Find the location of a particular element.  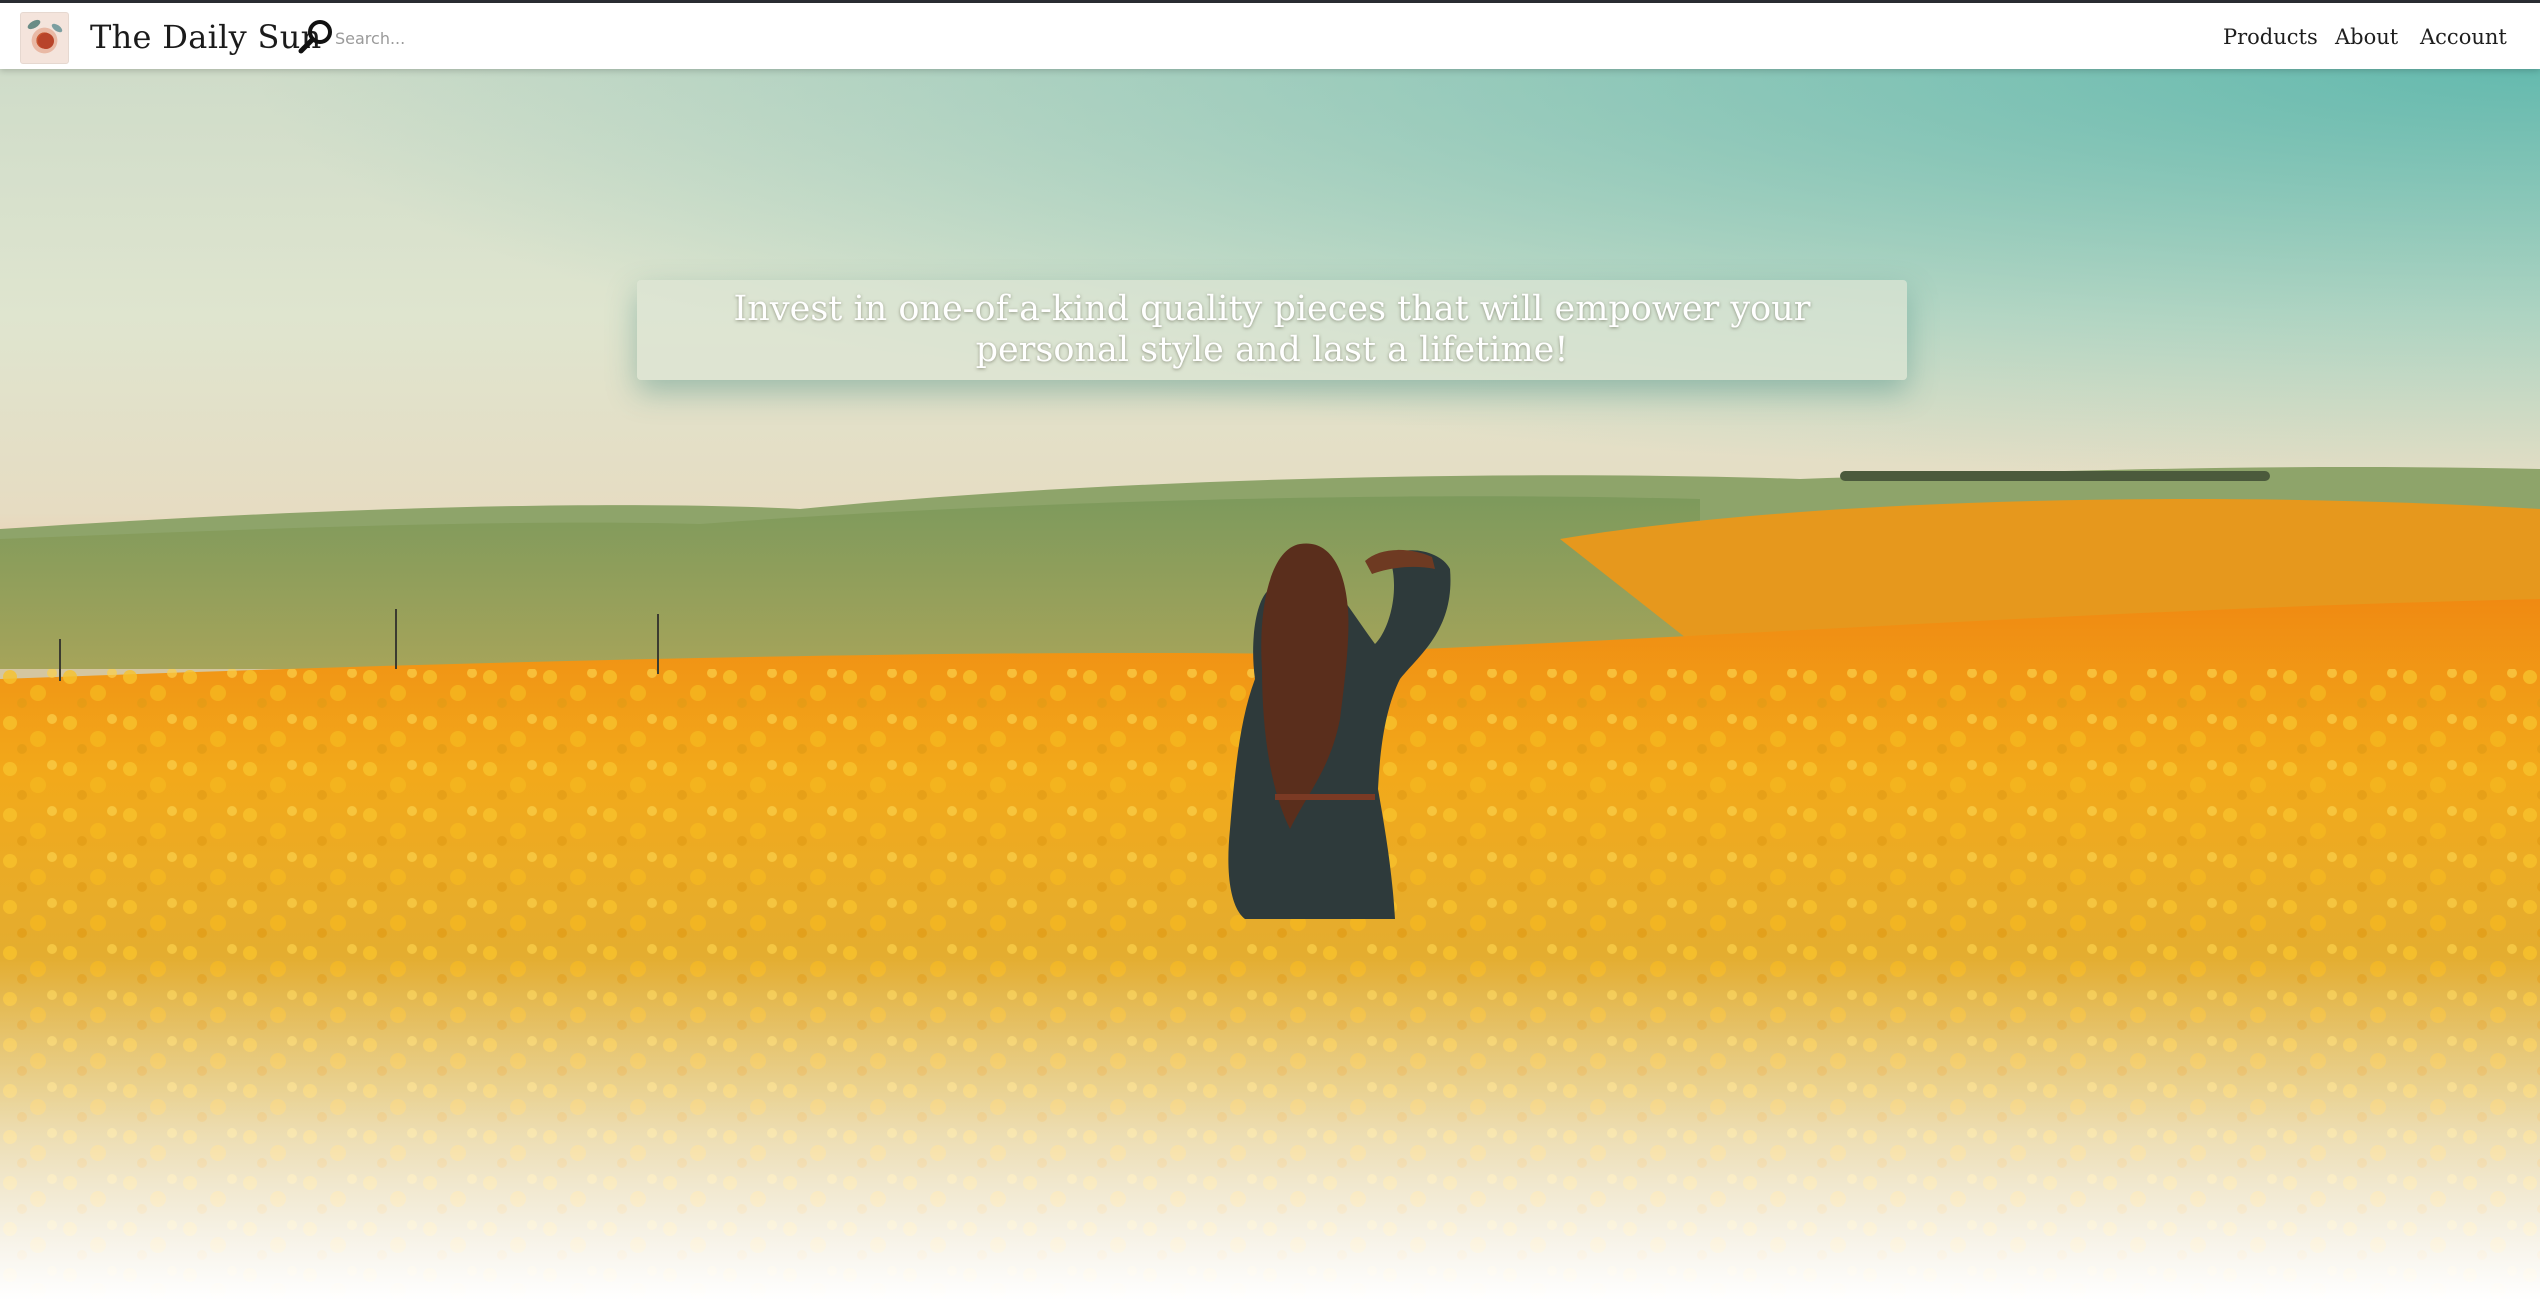

nav-link-about: About is located at coordinates (2366, 37).